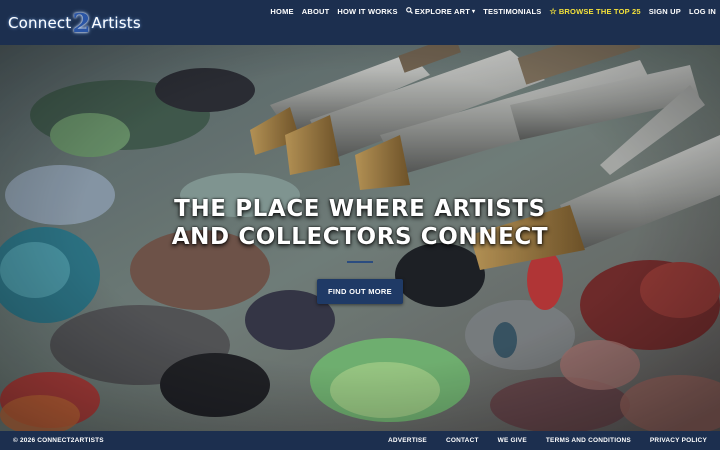 This screenshot has height=450, width=720. Describe the element at coordinates (58, 440) in the screenshot. I see `copyright-text: © 2026 CONNECT2ARTISTS` at that location.